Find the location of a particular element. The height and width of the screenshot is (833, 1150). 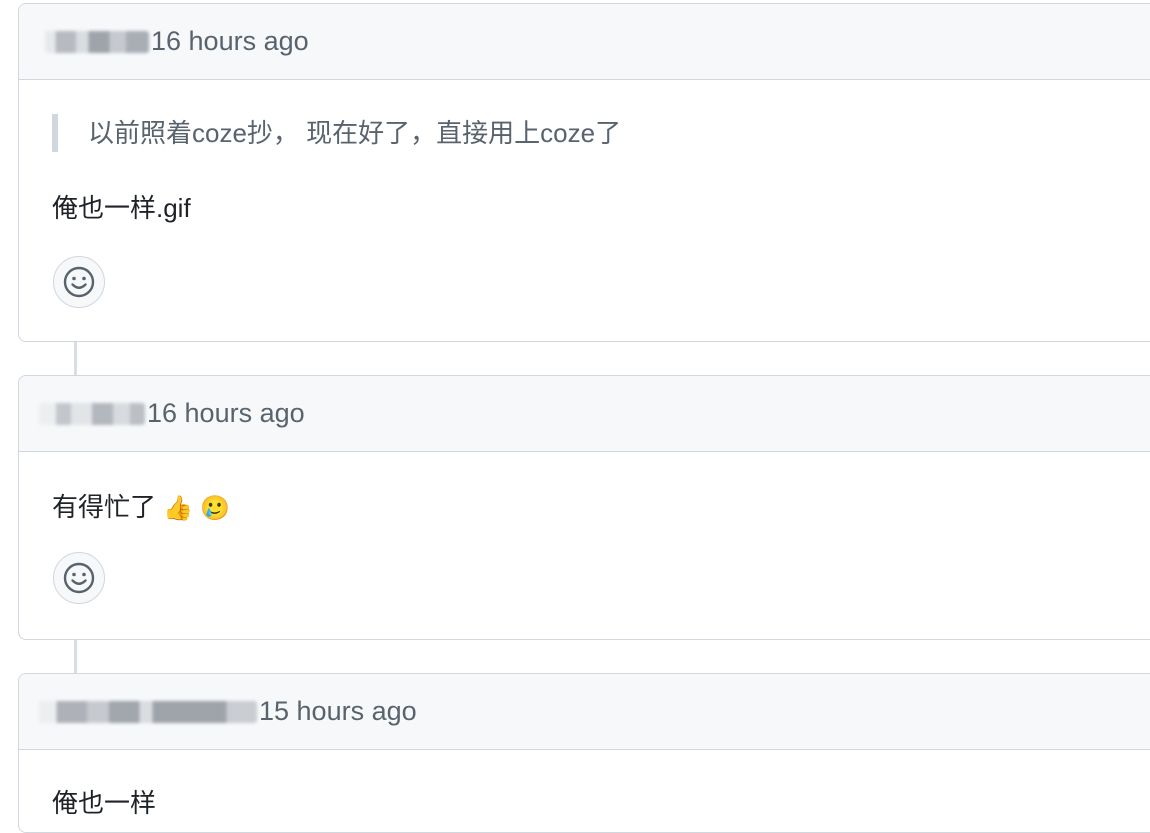

comment-text: 俺也一样 is located at coordinates (104, 803).